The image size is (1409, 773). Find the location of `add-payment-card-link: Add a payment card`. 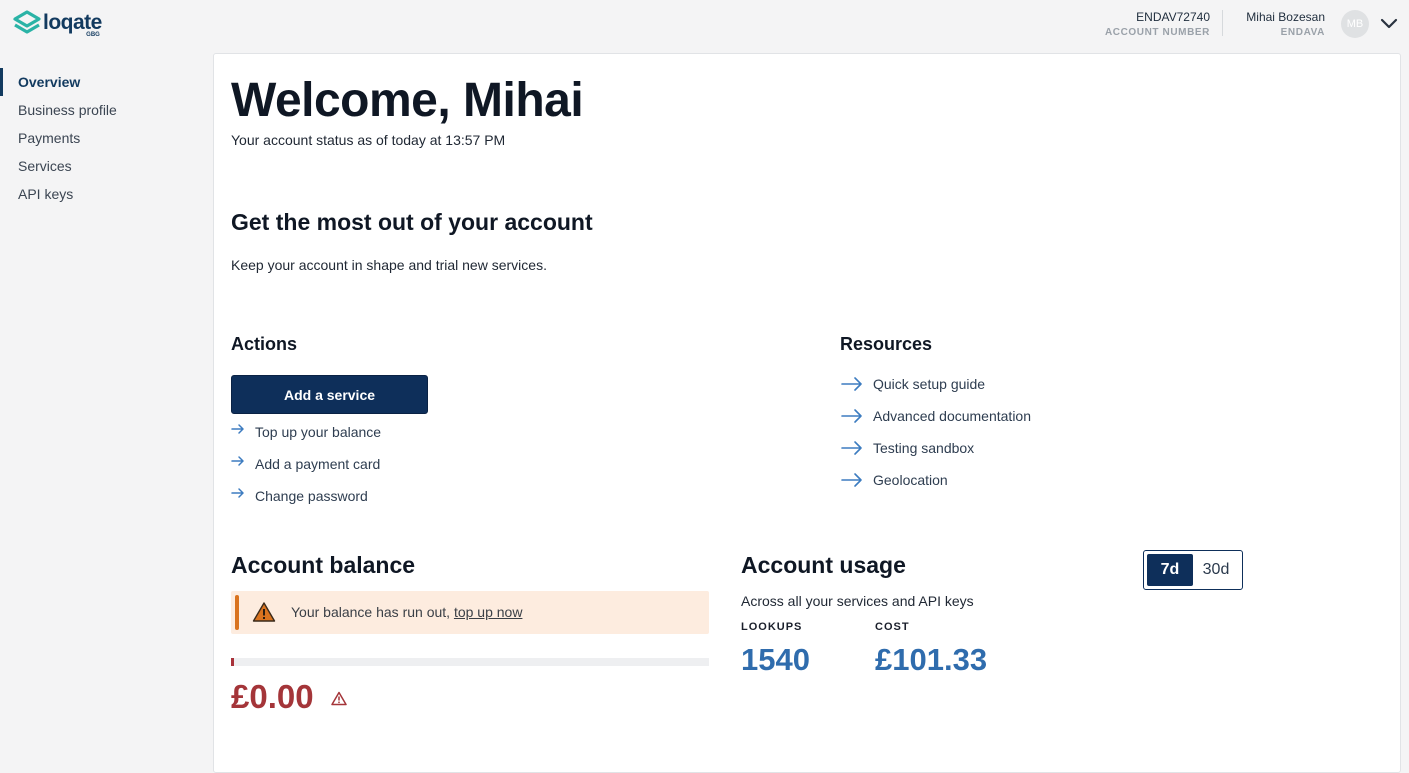

add-payment-card-link: Add a payment card is located at coordinates (305, 464).